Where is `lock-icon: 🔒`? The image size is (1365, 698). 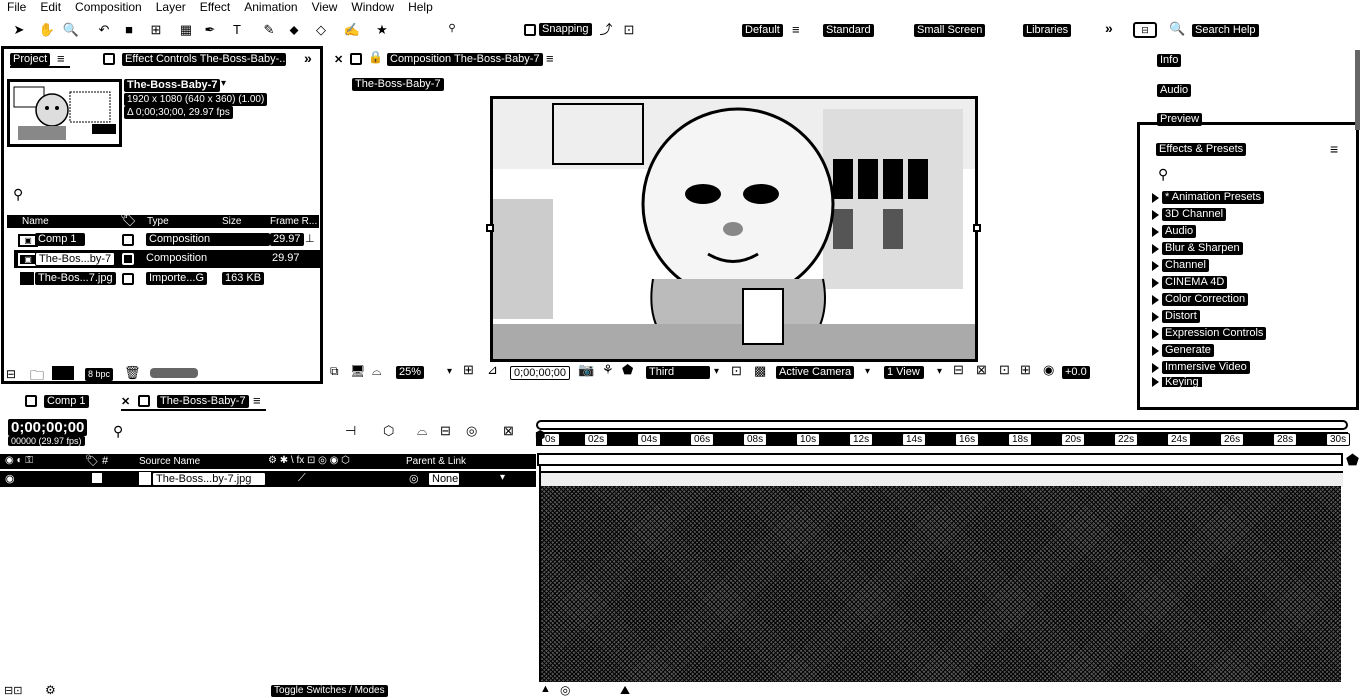
lock-icon: 🔒 is located at coordinates (375, 57).